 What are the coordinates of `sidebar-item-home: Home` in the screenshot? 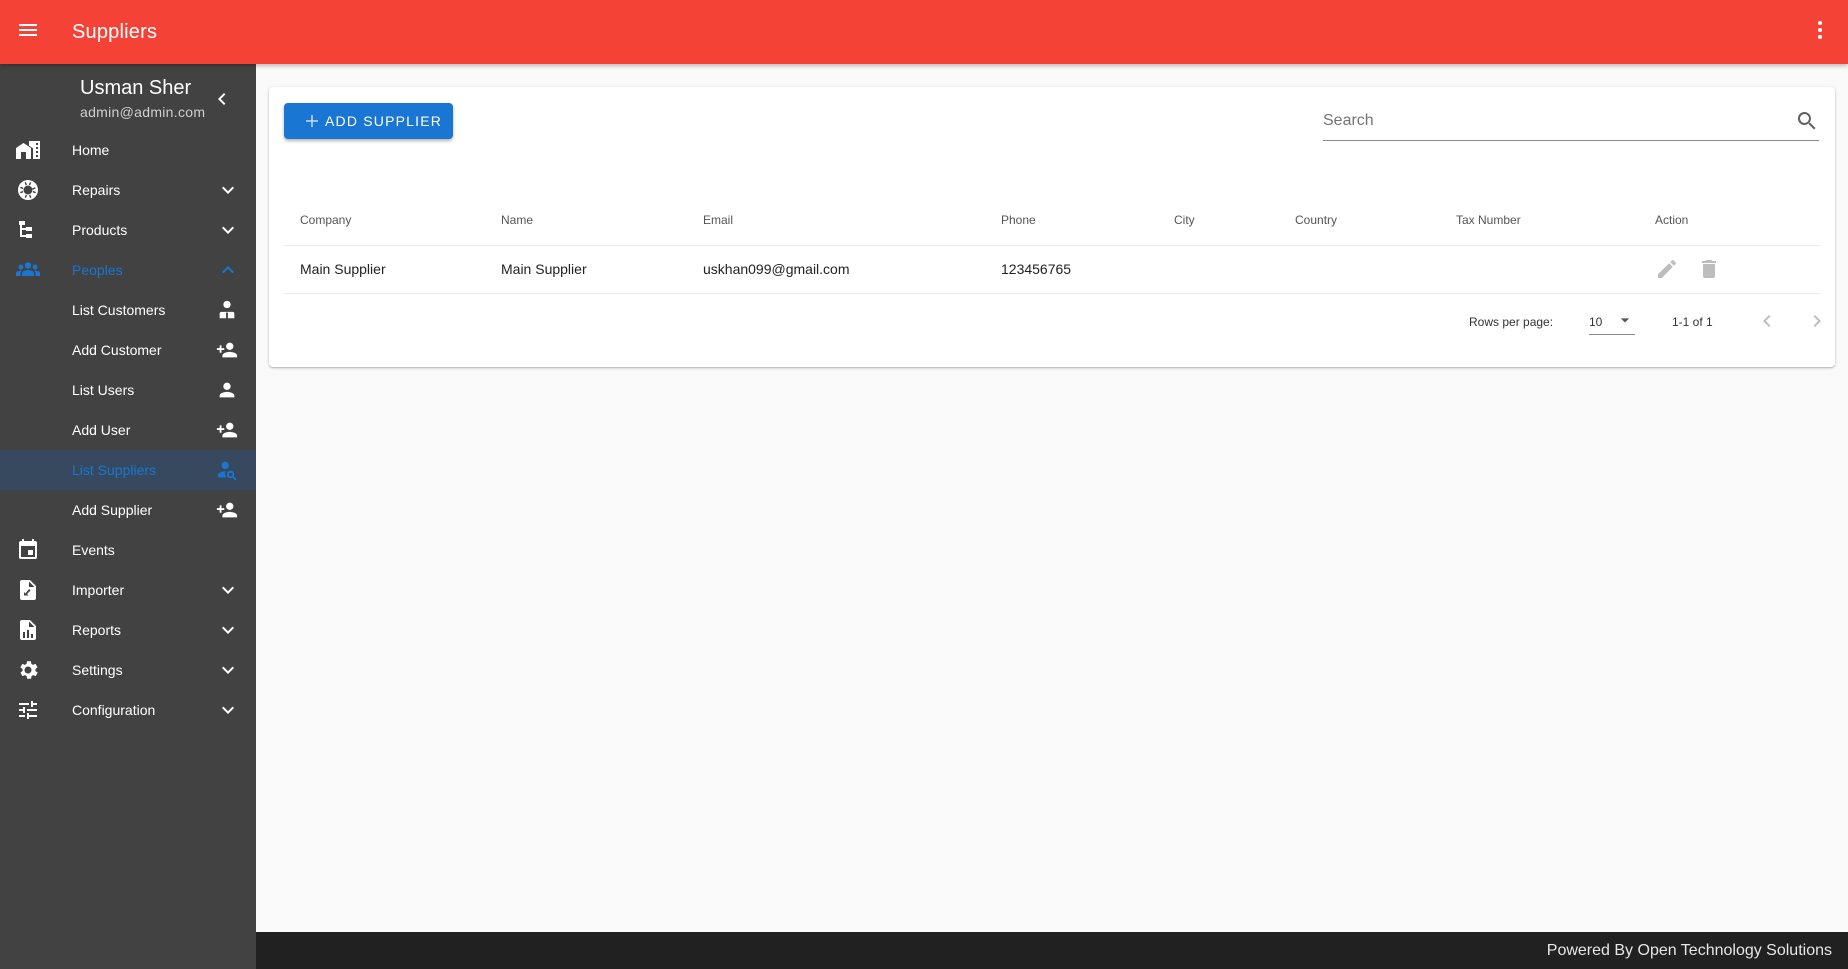 It's located at (128, 150).